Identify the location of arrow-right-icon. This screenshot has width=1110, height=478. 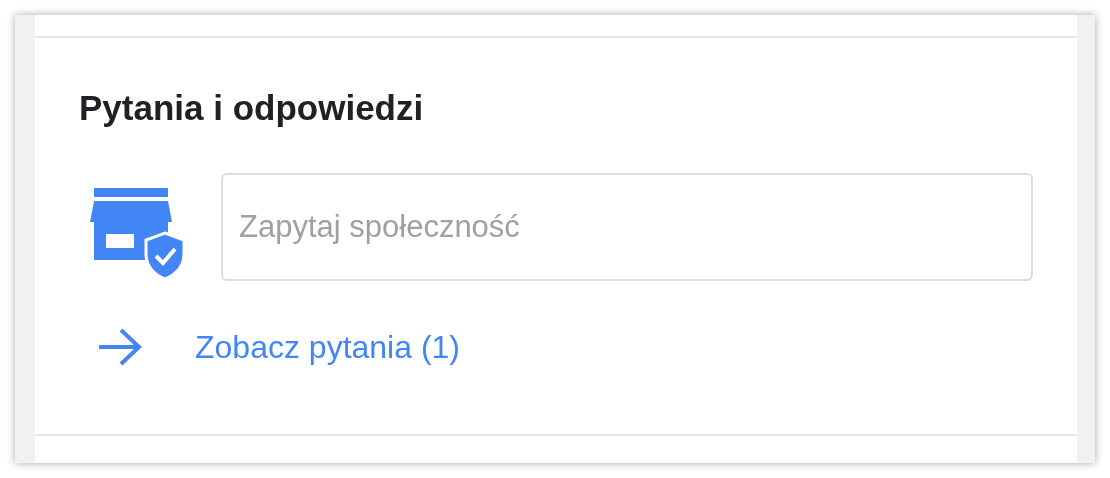
(120, 347).